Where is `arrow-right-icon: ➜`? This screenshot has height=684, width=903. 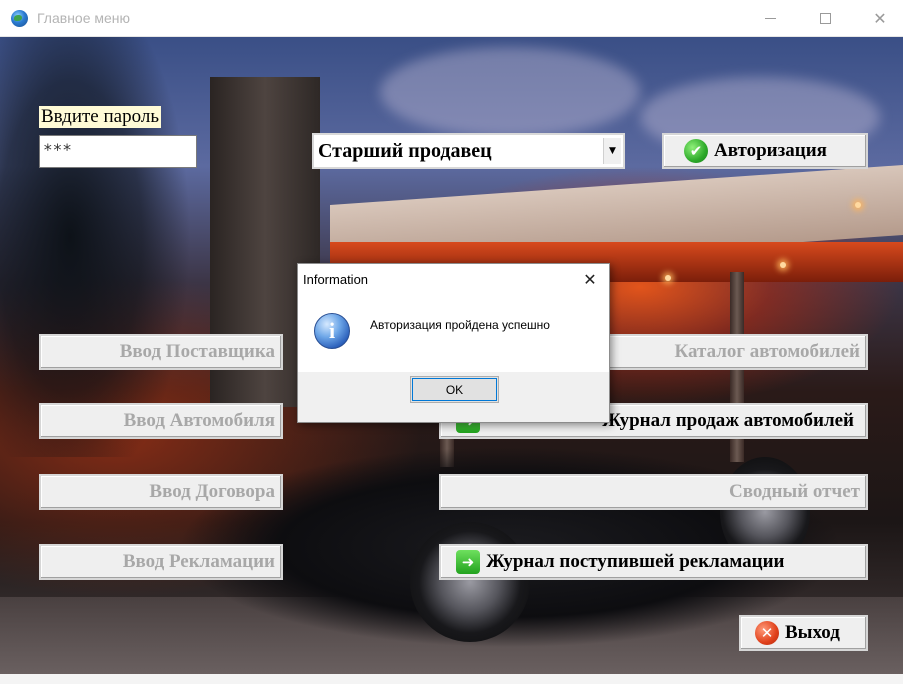 arrow-right-icon: ➜ is located at coordinates (468, 562).